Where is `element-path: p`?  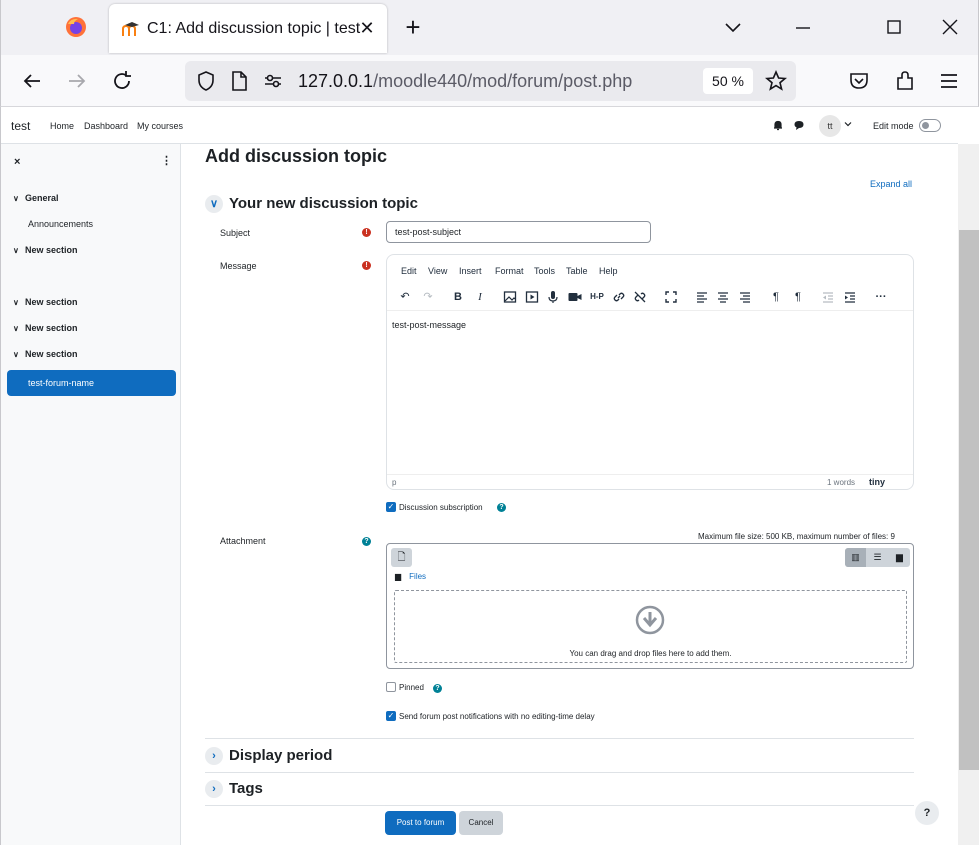 element-path: p is located at coordinates (394, 482).